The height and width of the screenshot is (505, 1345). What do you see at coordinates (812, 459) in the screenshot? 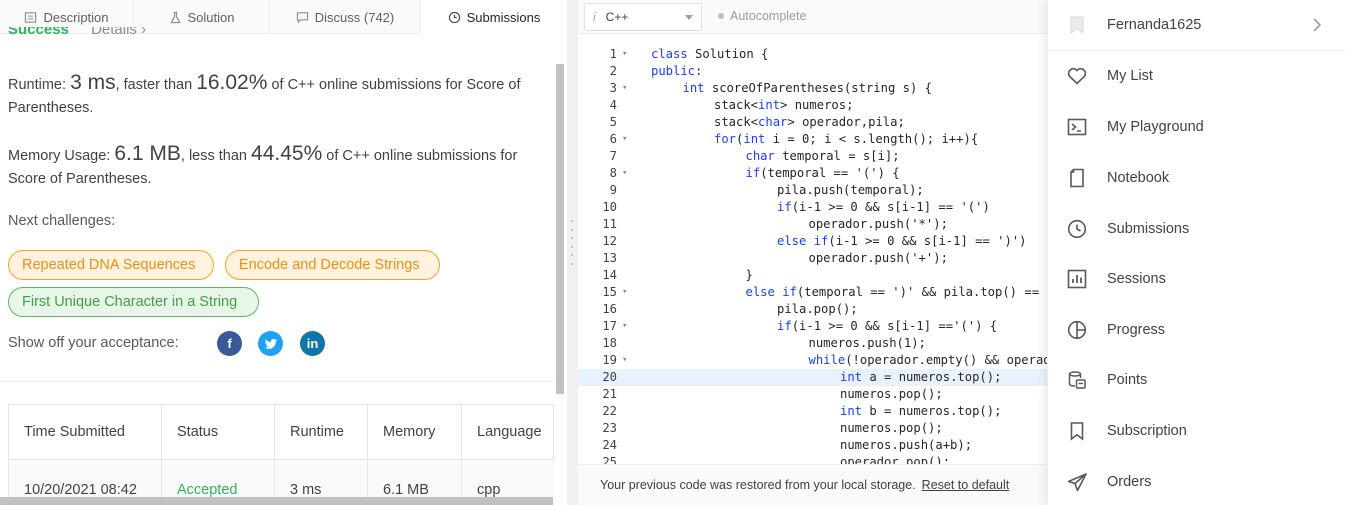
I see `code-line: 25 operador.pop();` at bounding box center [812, 459].